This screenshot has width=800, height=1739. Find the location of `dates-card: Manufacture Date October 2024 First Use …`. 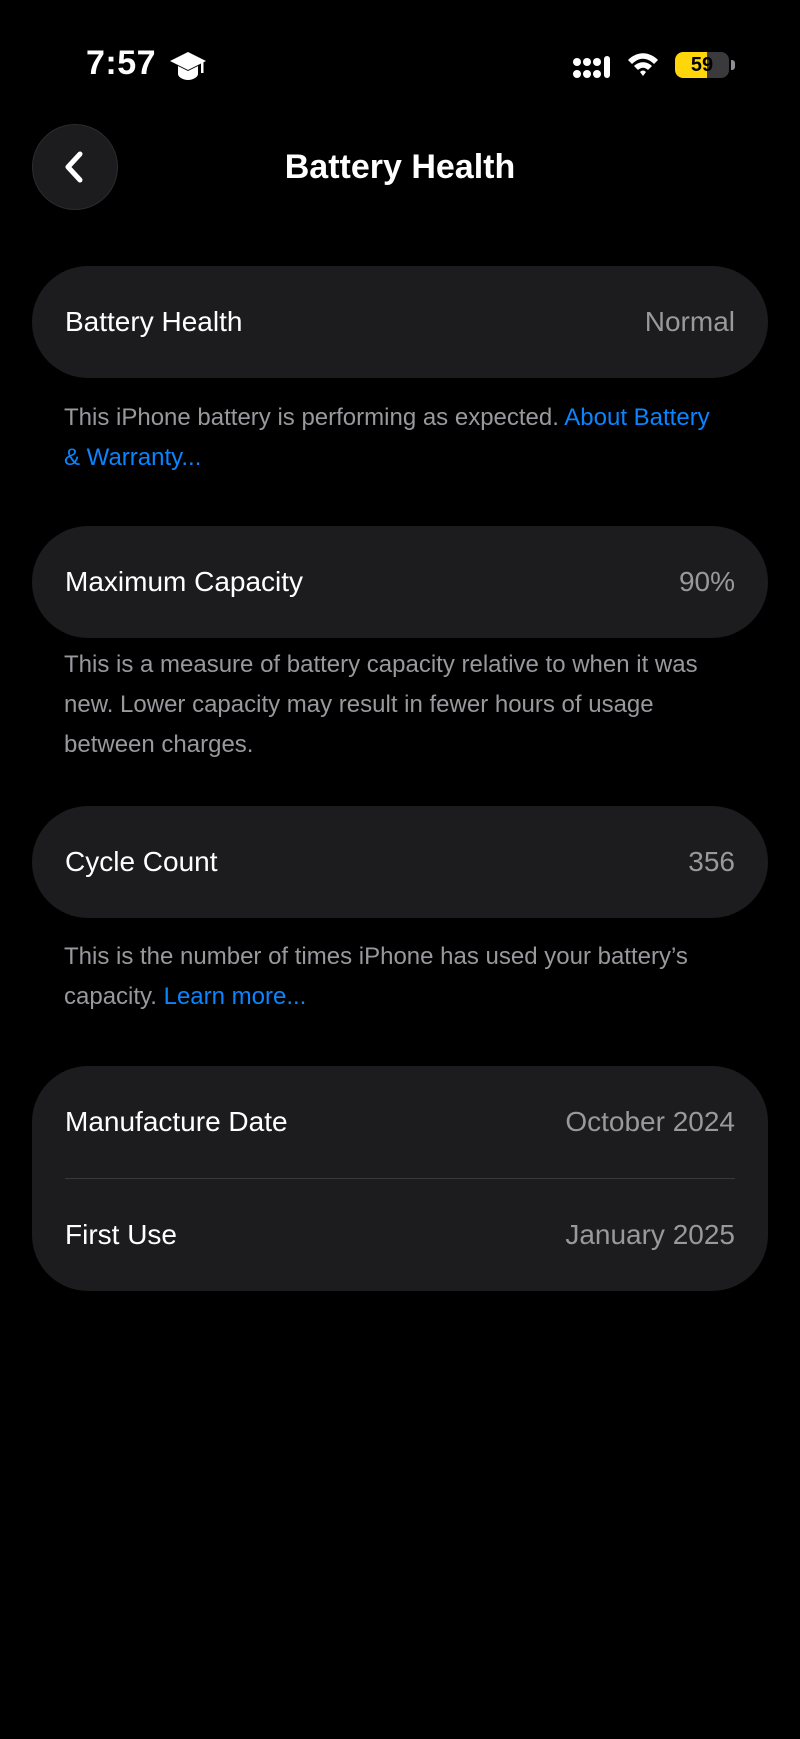

dates-card: Manufacture Date October 2024 First Use … is located at coordinates (400, 1178).